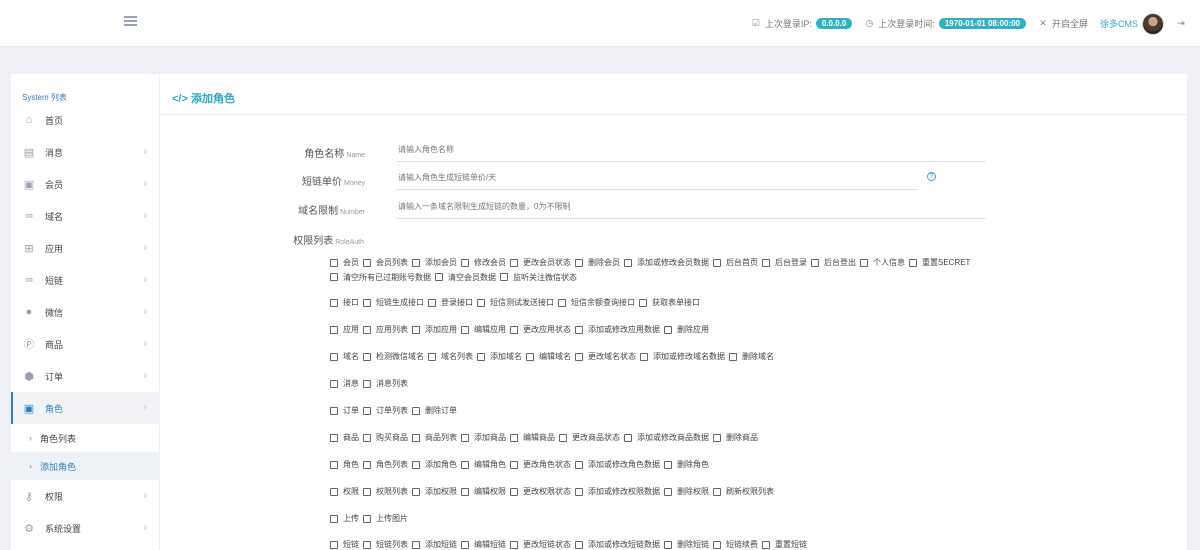  I want to click on sidebar-item-message: ▤ 消息 ›, so click(85, 152).